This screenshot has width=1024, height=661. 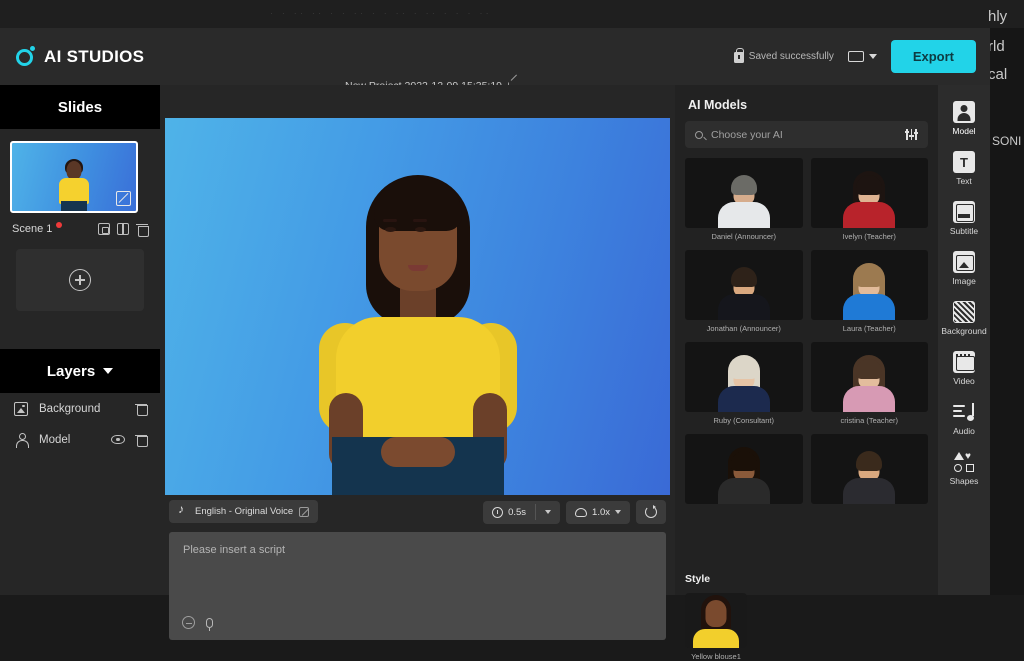 What do you see at coordinates (744, 420) in the screenshot?
I see `model-label: Ruby (Consultant)` at bounding box center [744, 420].